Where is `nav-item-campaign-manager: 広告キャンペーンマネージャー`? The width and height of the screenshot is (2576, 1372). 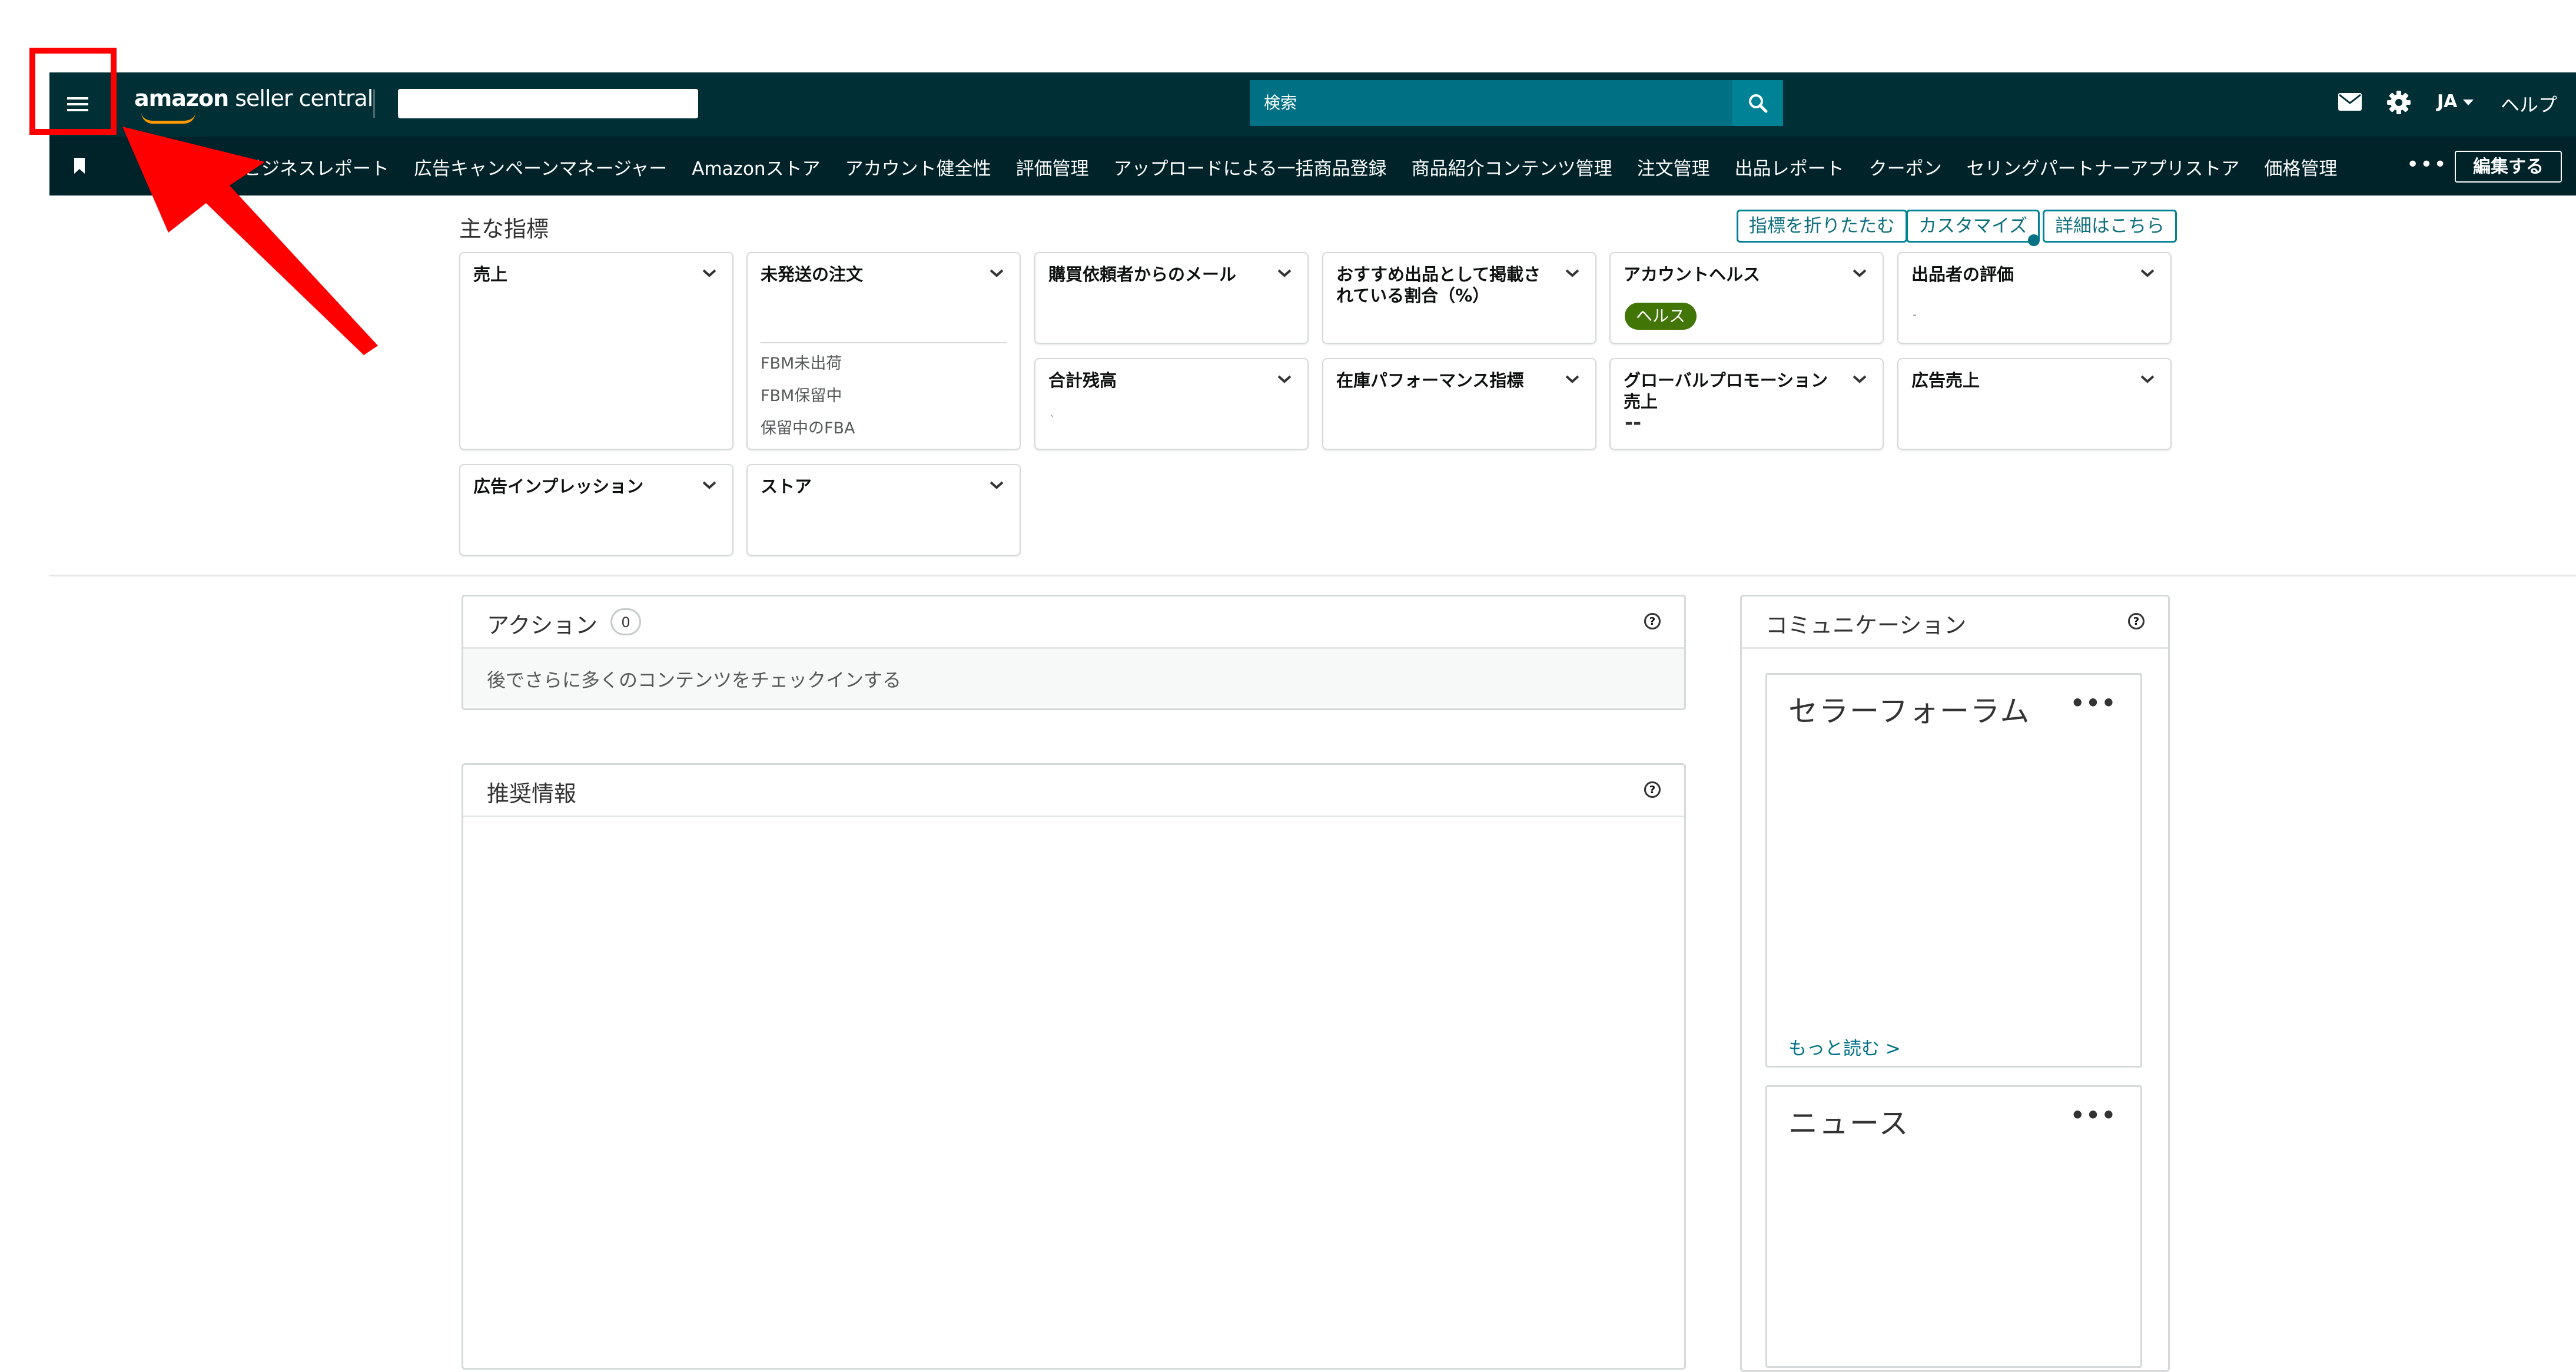
nav-item-campaign-manager: 広告キャンペーンマネージャー is located at coordinates (540, 167).